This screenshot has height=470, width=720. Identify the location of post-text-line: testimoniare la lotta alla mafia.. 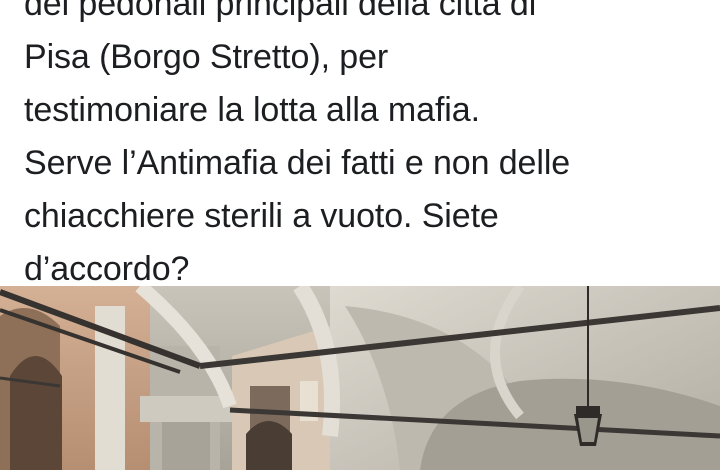
(252, 110).